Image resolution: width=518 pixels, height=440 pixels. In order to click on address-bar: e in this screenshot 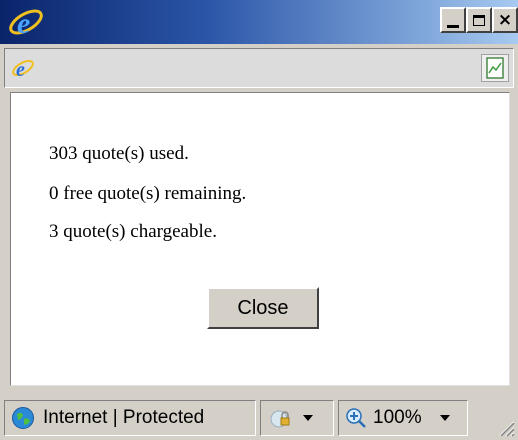, I will do `click(259, 68)`.